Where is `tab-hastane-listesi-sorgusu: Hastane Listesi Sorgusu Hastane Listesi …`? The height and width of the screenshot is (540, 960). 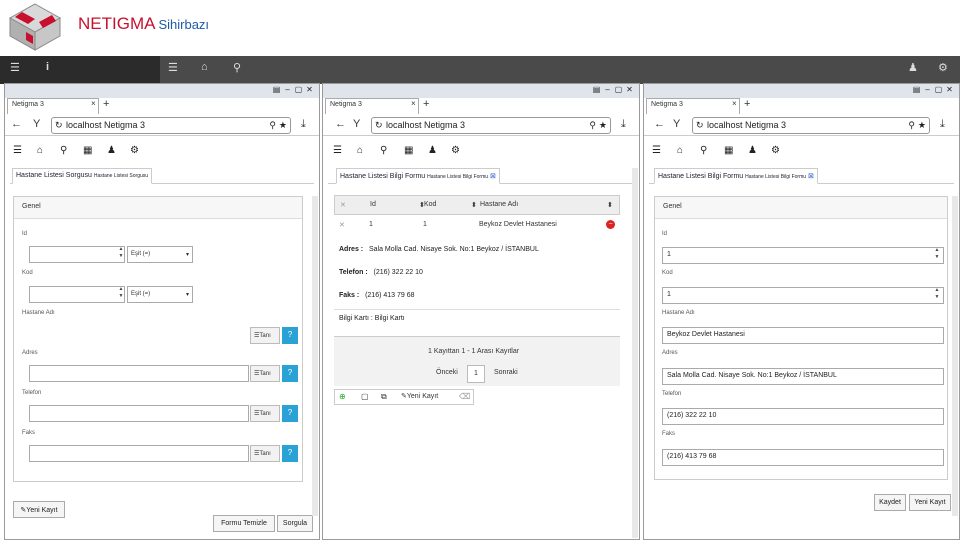 tab-hastane-listesi-sorgusu: Hastane Listesi Sorgusu Hastane Listesi … is located at coordinates (82, 176).